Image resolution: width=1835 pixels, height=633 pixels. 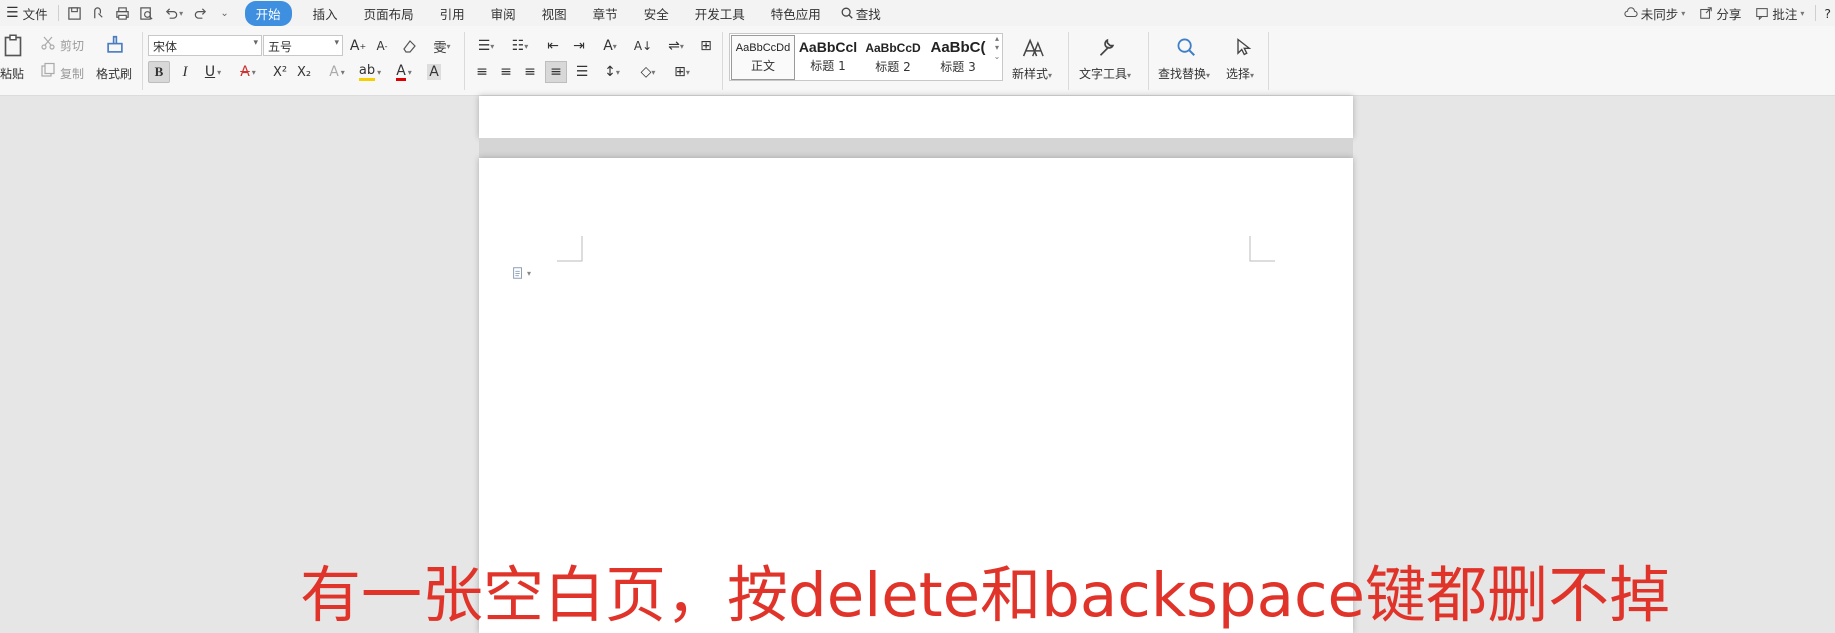 I want to click on distribute-icon: ☰, so click(x=582, y=72).